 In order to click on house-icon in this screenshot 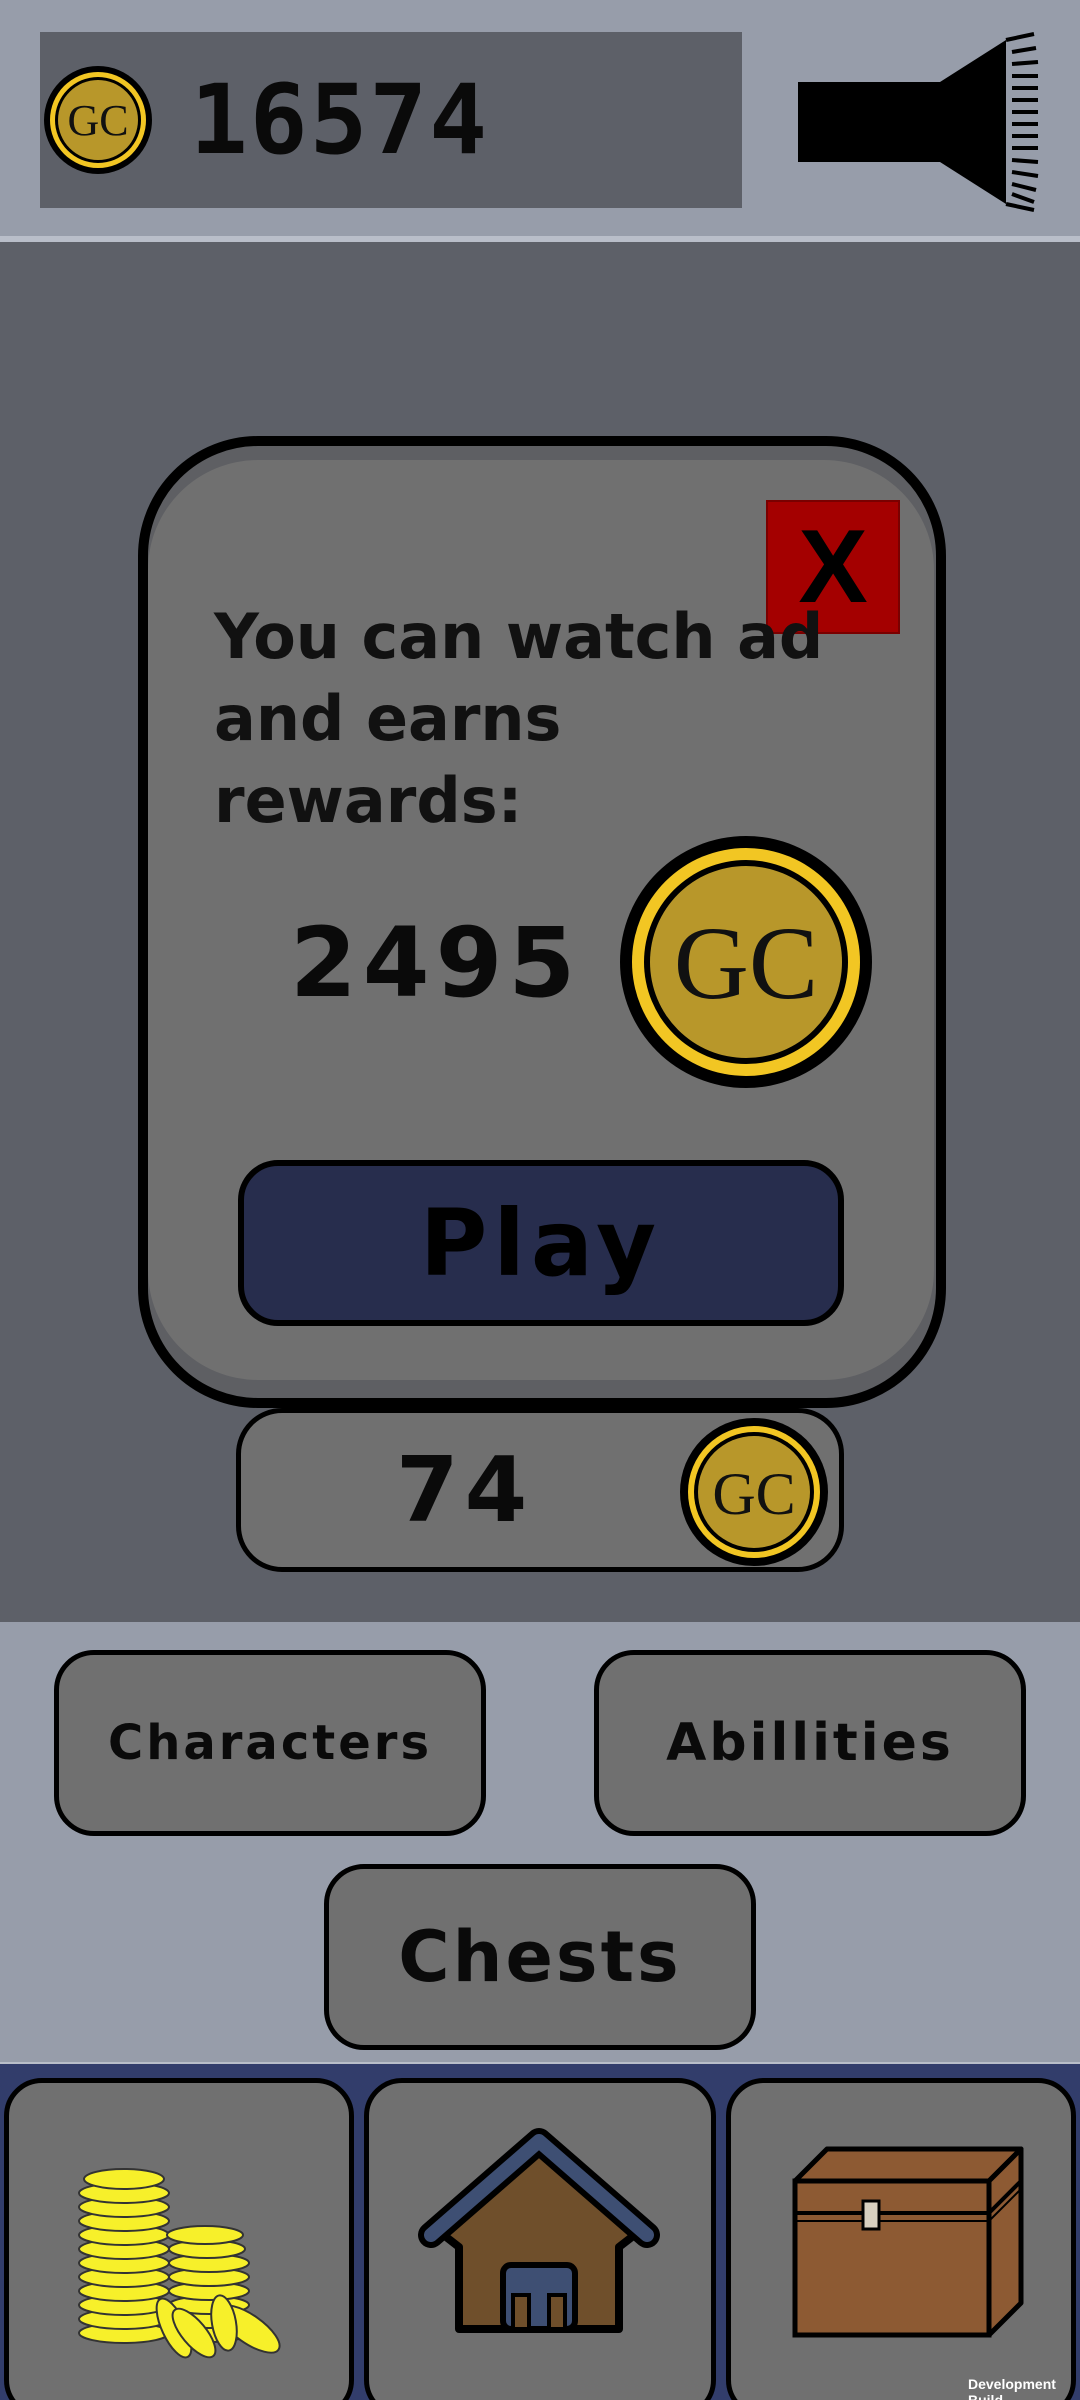, I will do `click(539, 2230)`.